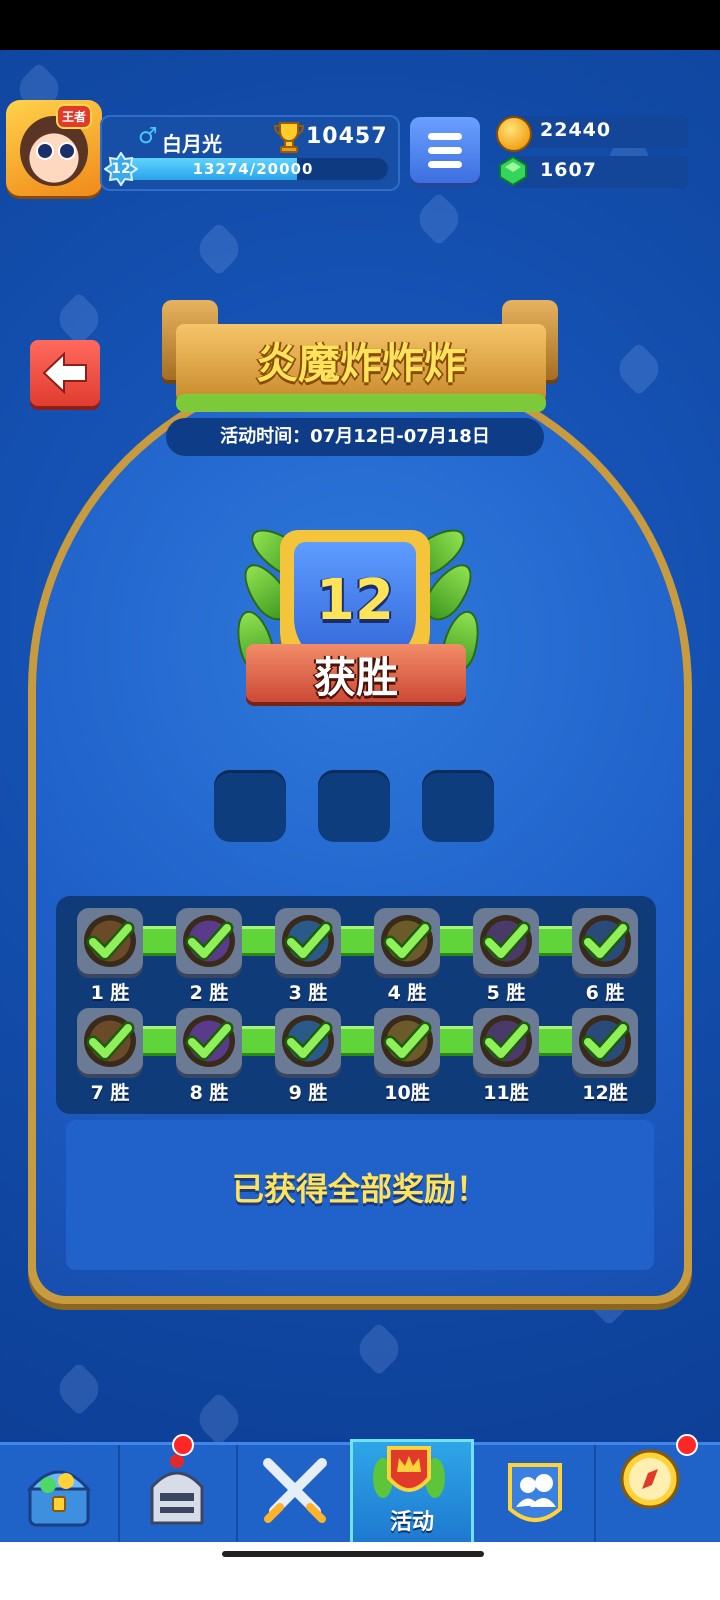 The image size is (720, 1600). Describe the element at coordinates (177, 1489) in the screenshot. I see `knight-helmet-icon` at that location.